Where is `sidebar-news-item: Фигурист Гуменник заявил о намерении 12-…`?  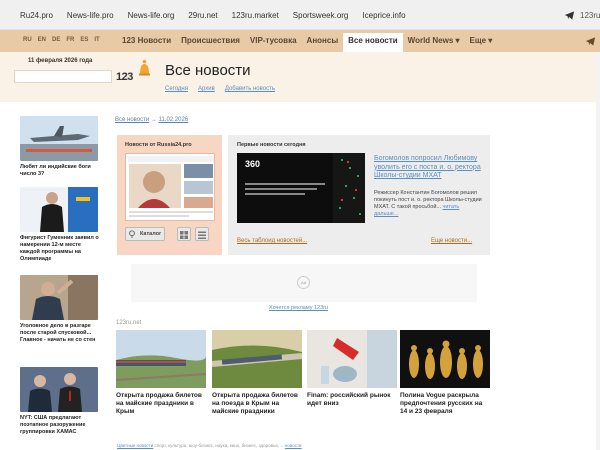 sidebar-news-item: Фигурист Гуменник заявил о намерении 12-… is located at coordinates (60, 225).